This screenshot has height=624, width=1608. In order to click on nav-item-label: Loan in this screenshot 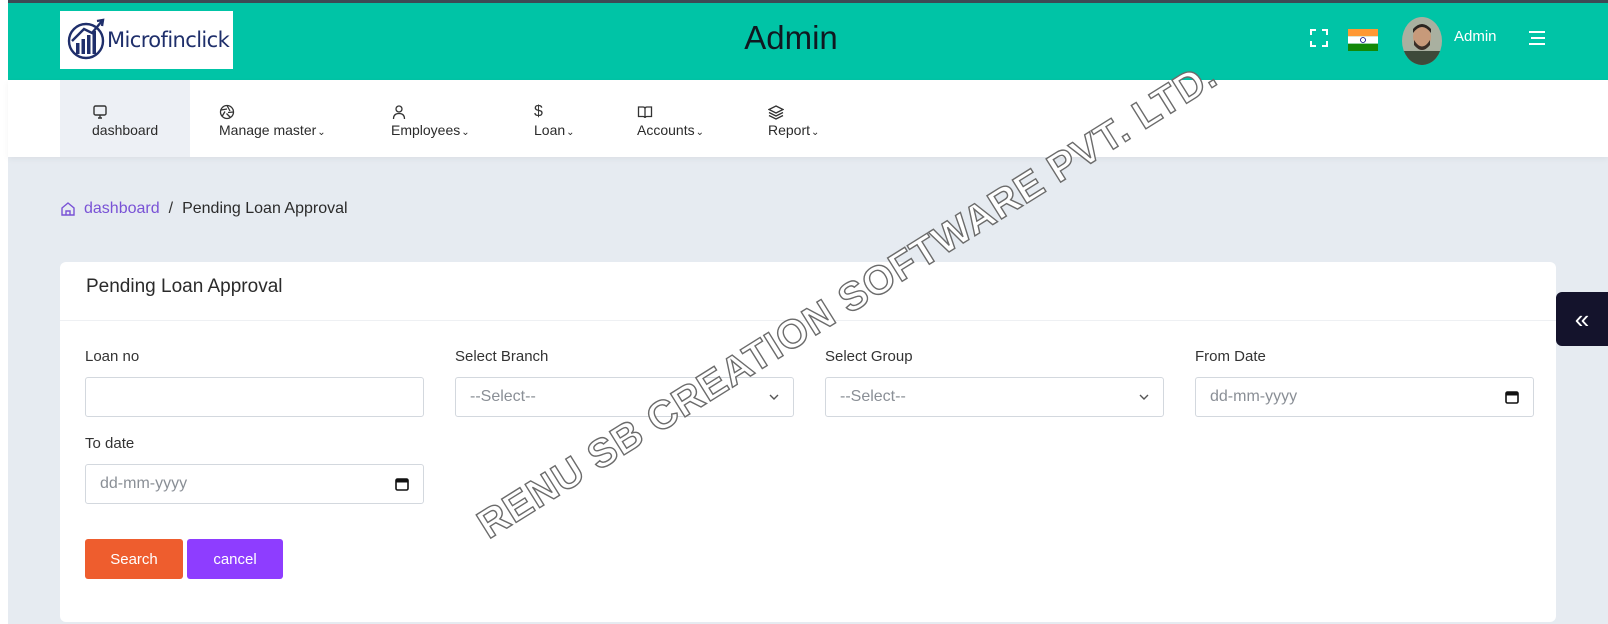, I will do `click(550, 129)`.